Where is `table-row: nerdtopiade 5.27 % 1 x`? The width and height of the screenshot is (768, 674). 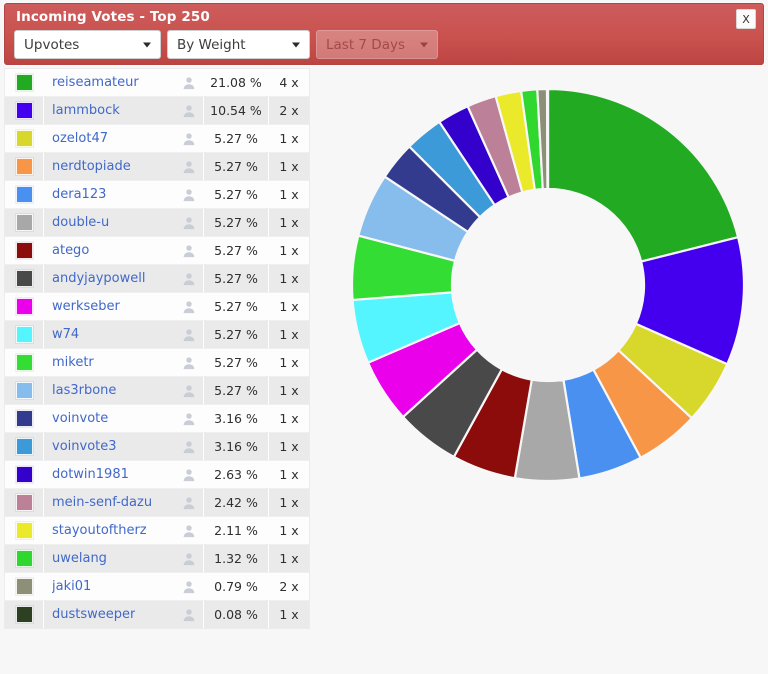
table-row: nerdtopiade 5.27 % 1 x is located at coordinates (157, 167).